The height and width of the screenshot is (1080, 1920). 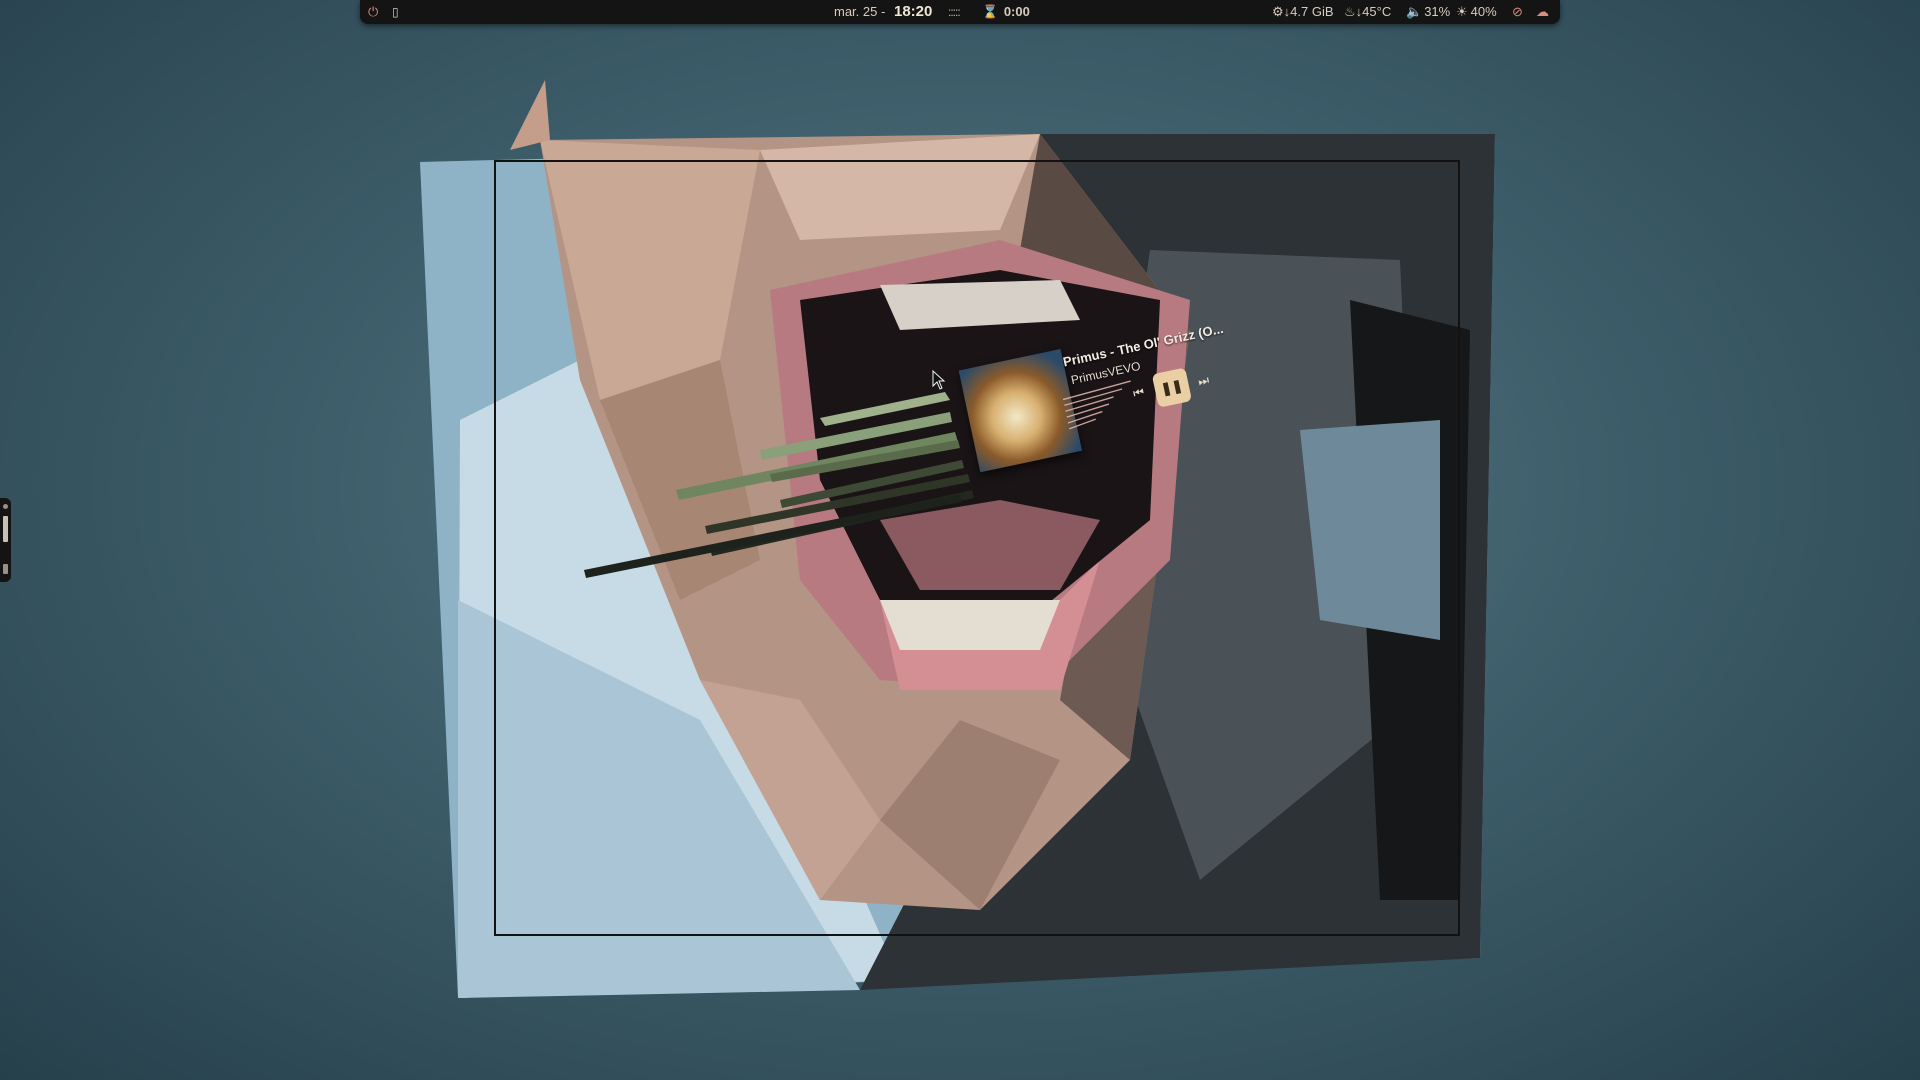 I want to click on notification-cloud-icon: ☁, so click(x=1542, y=11).